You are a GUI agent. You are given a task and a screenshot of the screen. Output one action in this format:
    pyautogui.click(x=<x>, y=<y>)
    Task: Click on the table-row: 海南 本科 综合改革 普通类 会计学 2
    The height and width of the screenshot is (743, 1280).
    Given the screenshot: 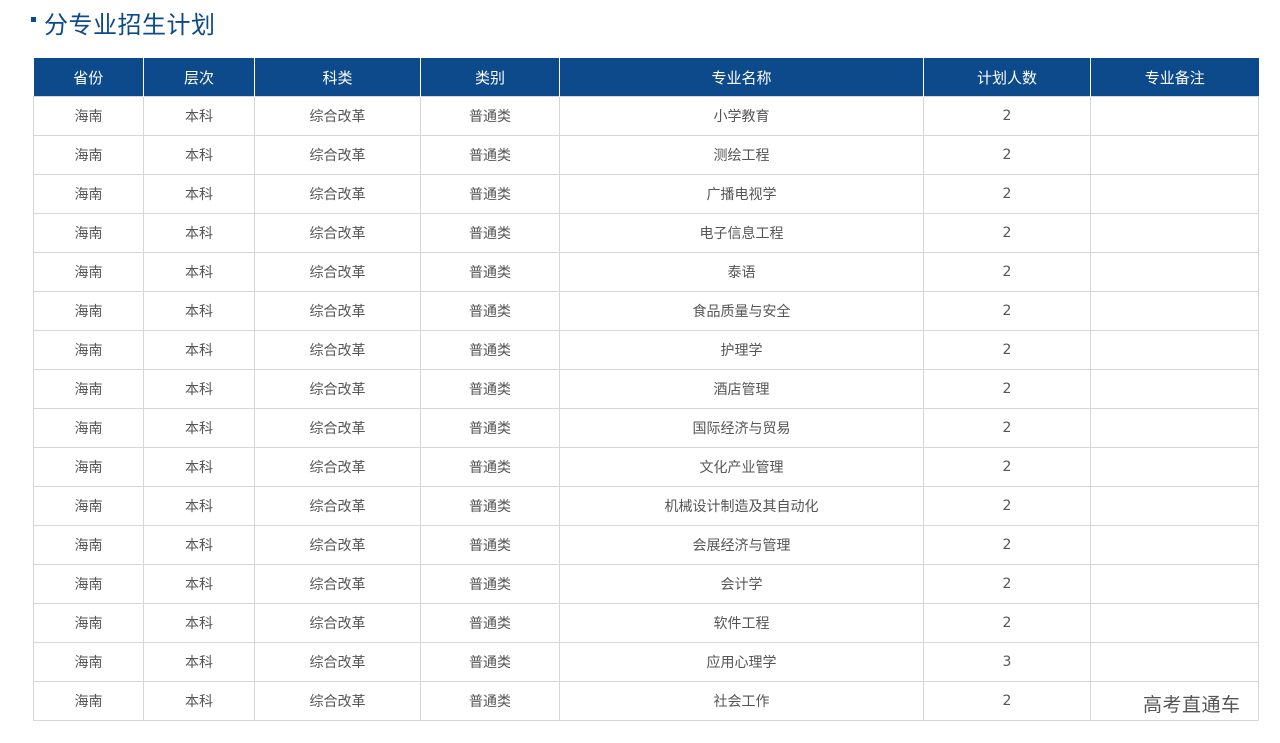 What is the action you would take?
    pyautogui.click(x=646, y=584)
    